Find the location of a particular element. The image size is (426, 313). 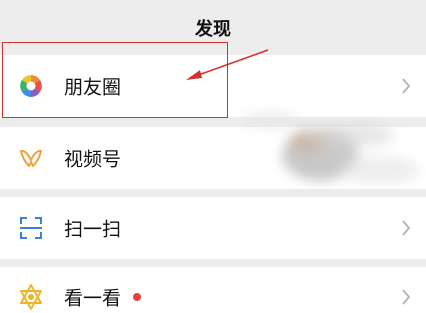

scan-icon is located at coordinates (31, 228).